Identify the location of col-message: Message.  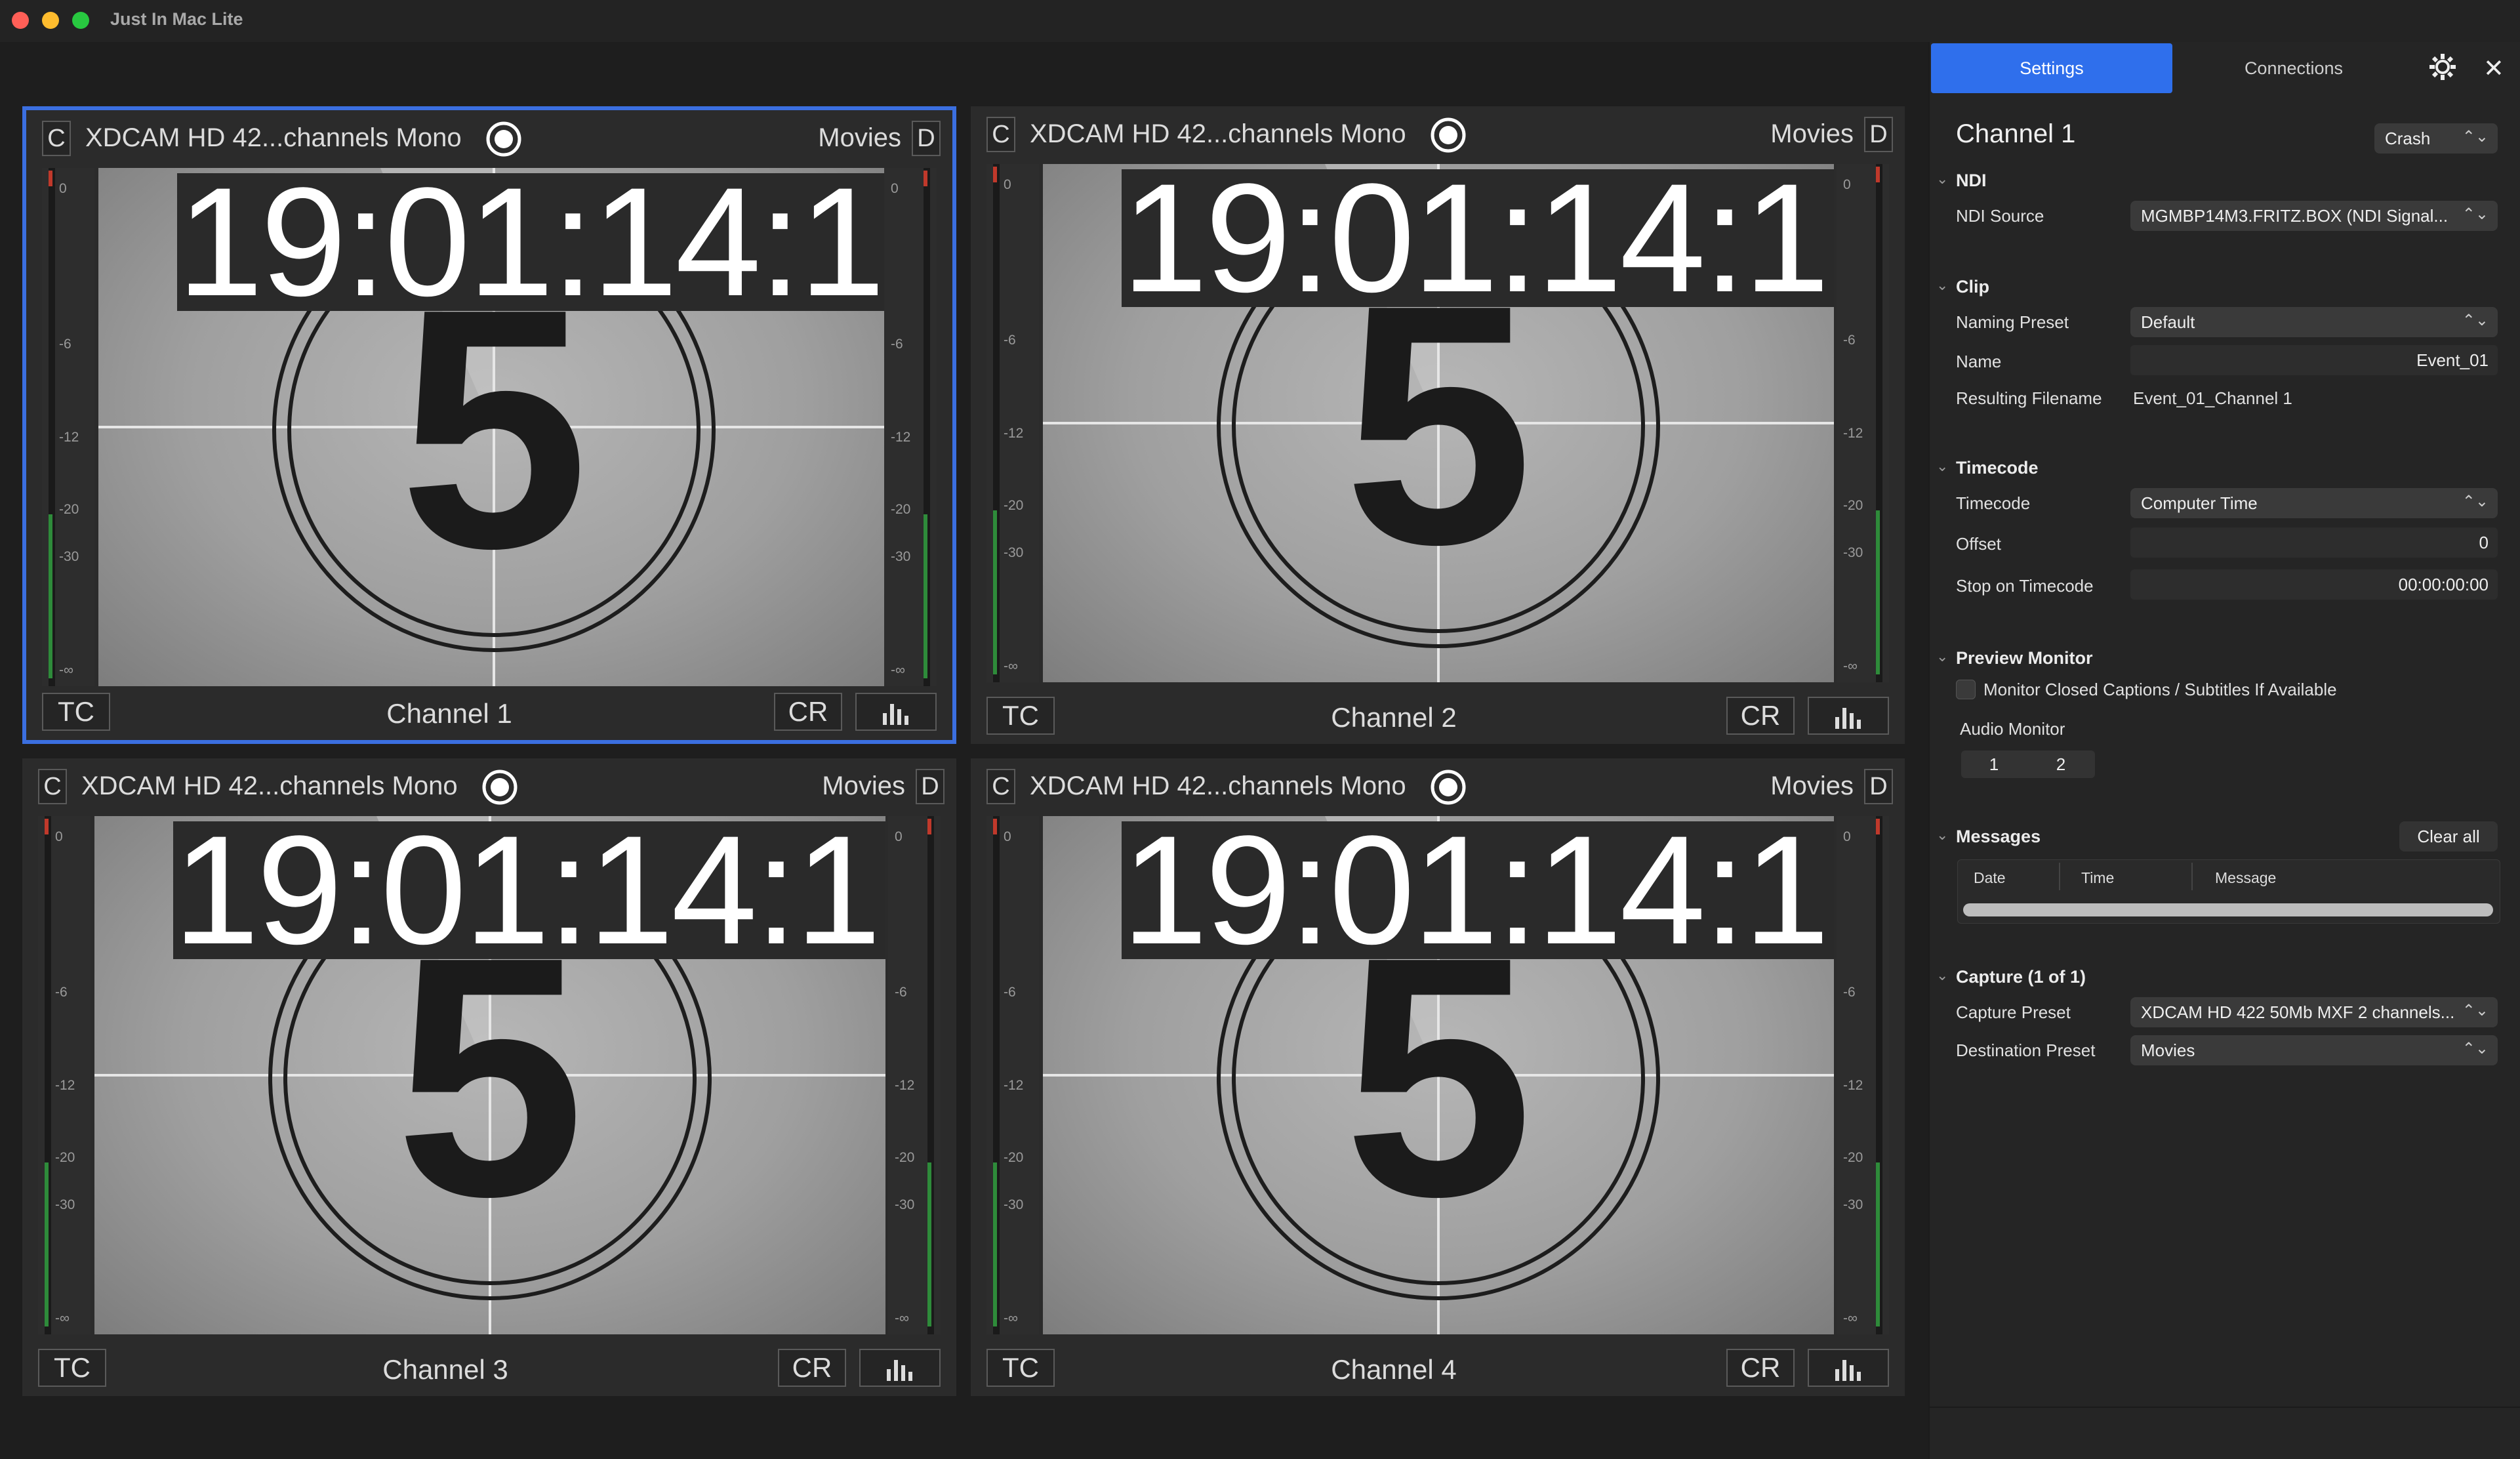
(2245, 878).